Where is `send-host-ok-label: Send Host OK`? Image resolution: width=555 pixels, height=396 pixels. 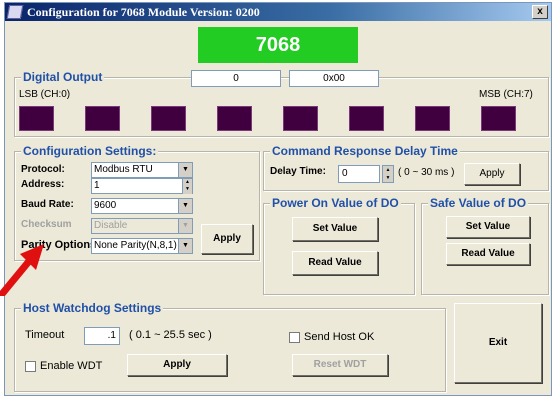 send-host-ok-label: Send Host OK is located at coordinates (339, 337).